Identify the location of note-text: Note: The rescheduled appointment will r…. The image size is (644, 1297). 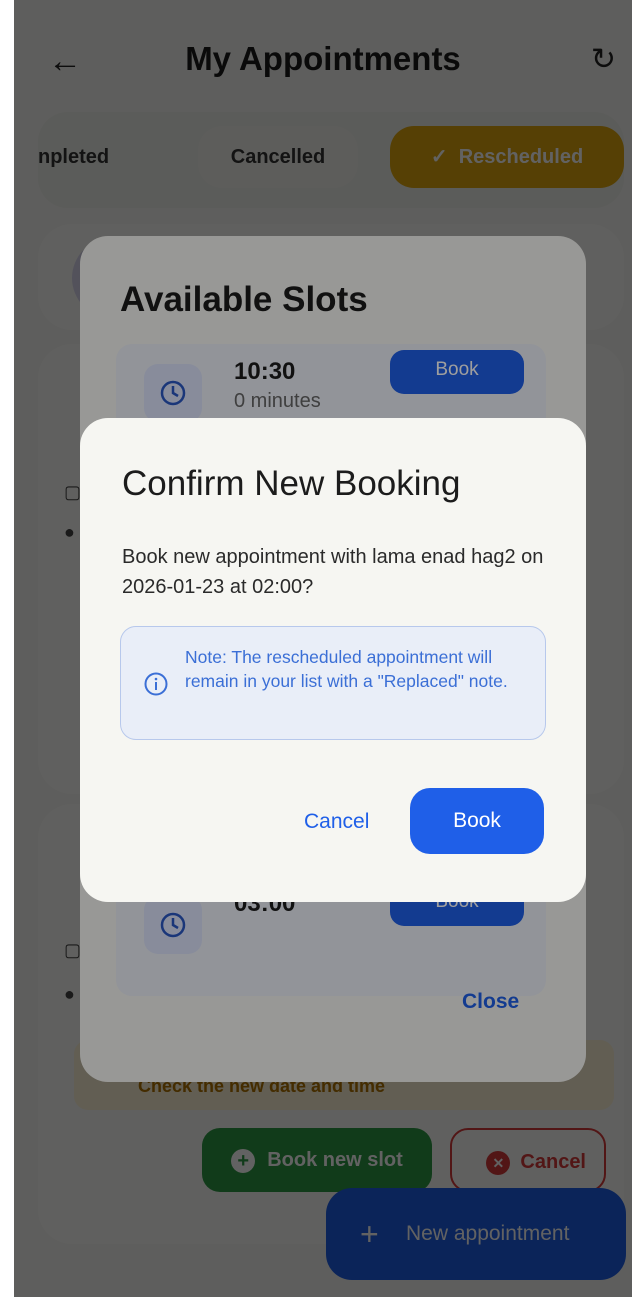
(346, 669).